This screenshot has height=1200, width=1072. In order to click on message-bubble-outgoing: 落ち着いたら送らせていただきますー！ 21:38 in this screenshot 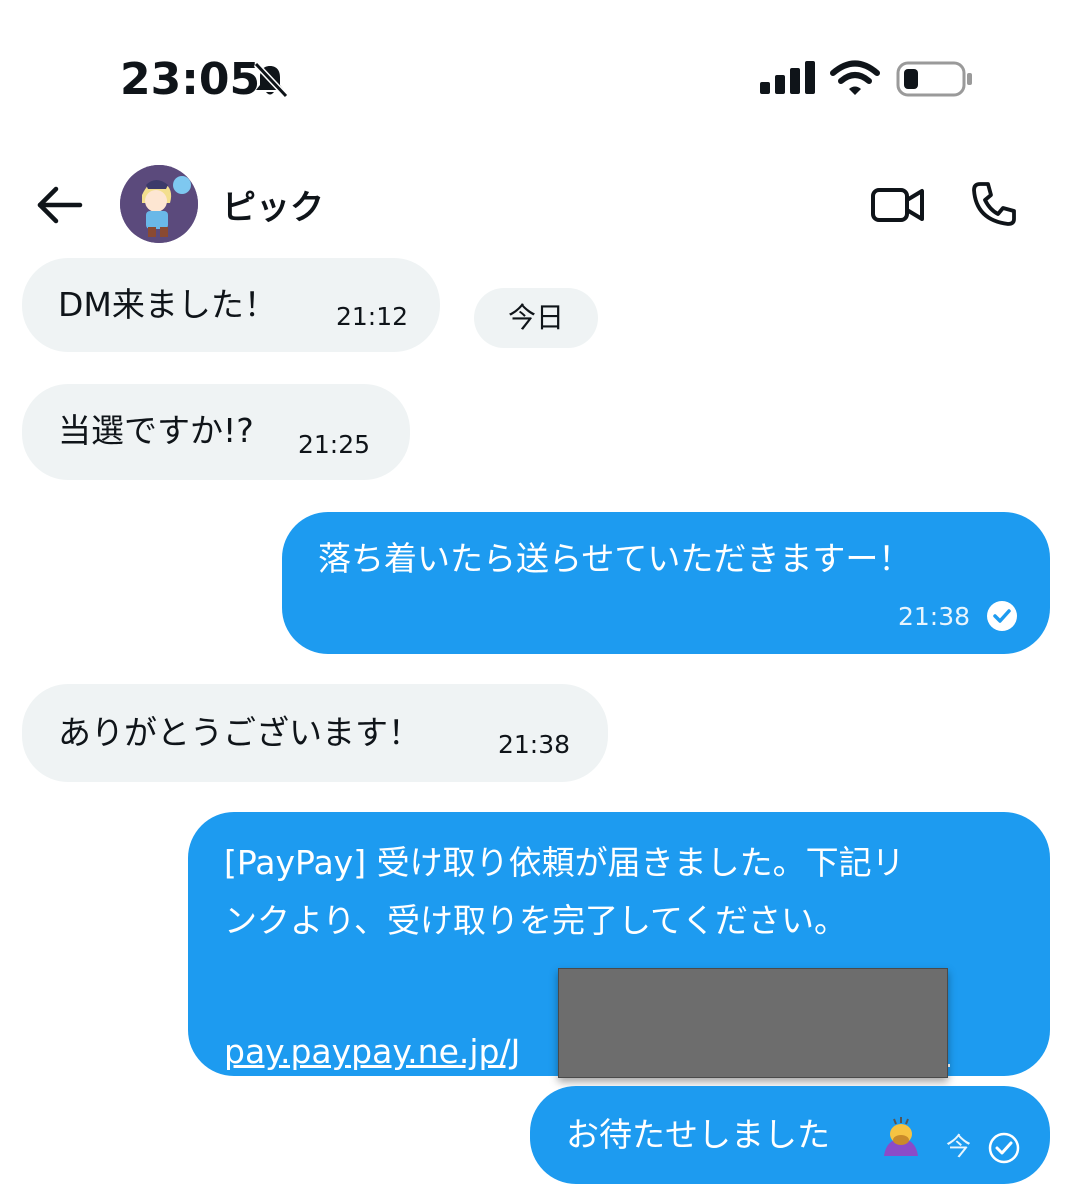, I will do `click(666, 583)`.